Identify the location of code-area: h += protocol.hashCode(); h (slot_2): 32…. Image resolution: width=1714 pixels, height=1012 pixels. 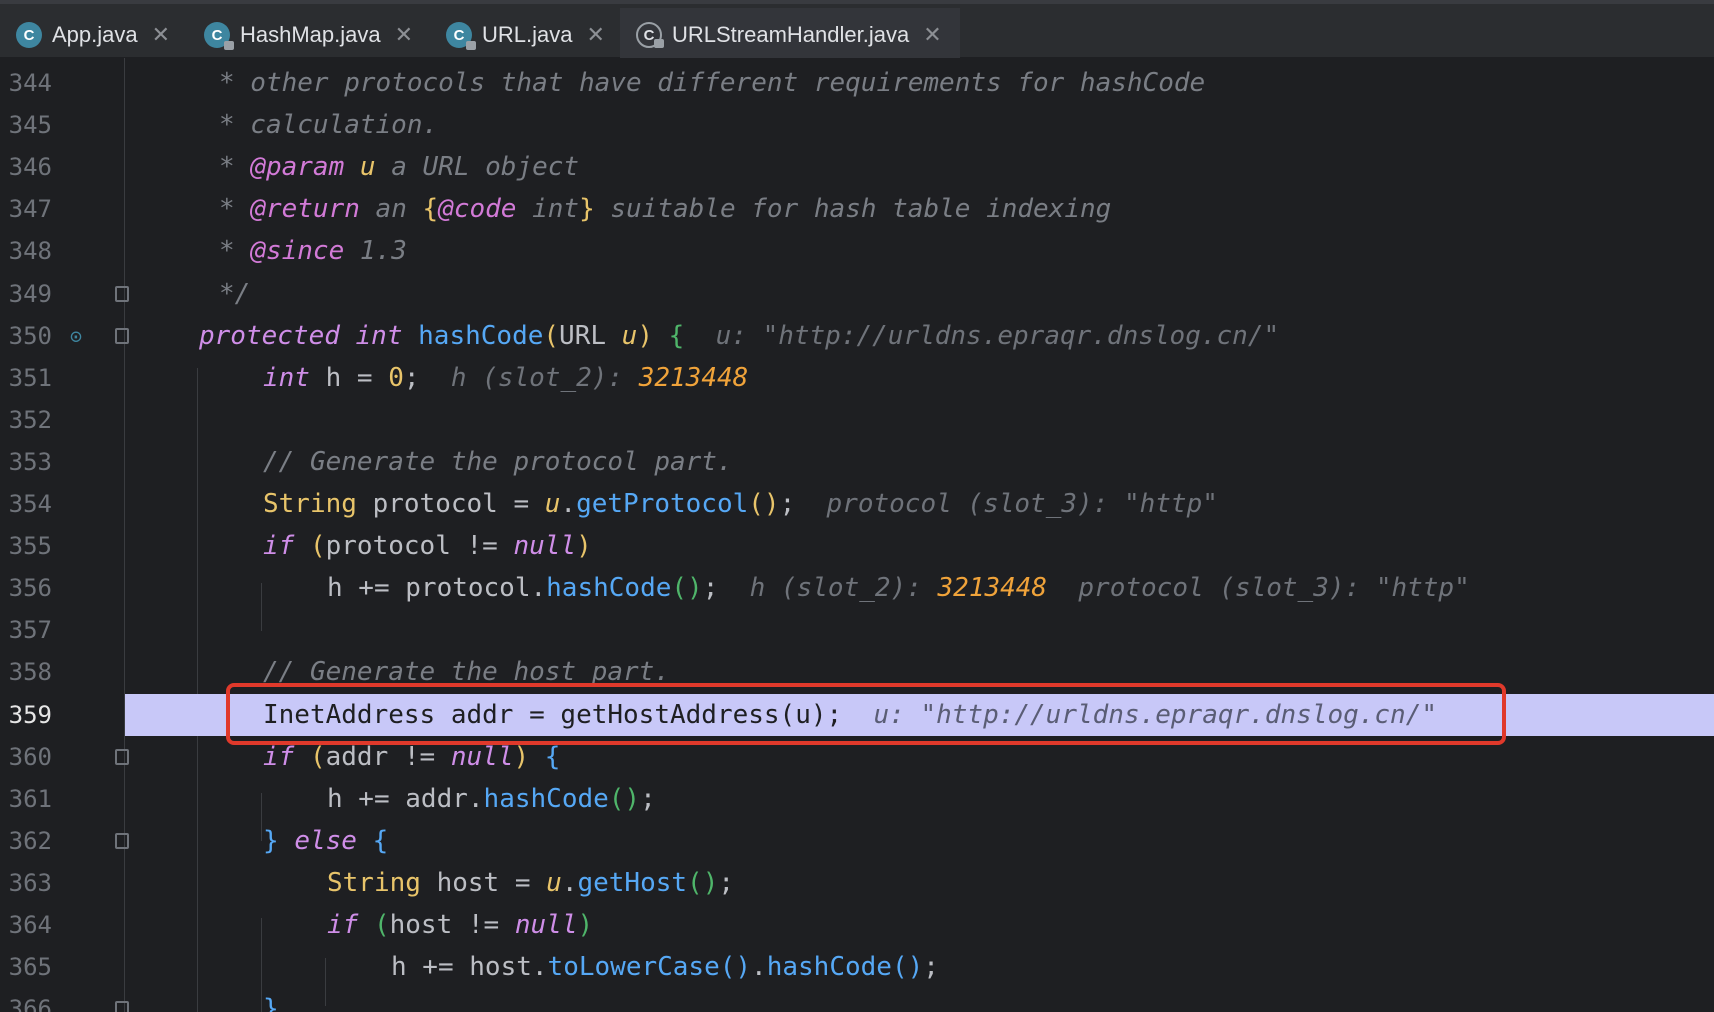
(919, 588).